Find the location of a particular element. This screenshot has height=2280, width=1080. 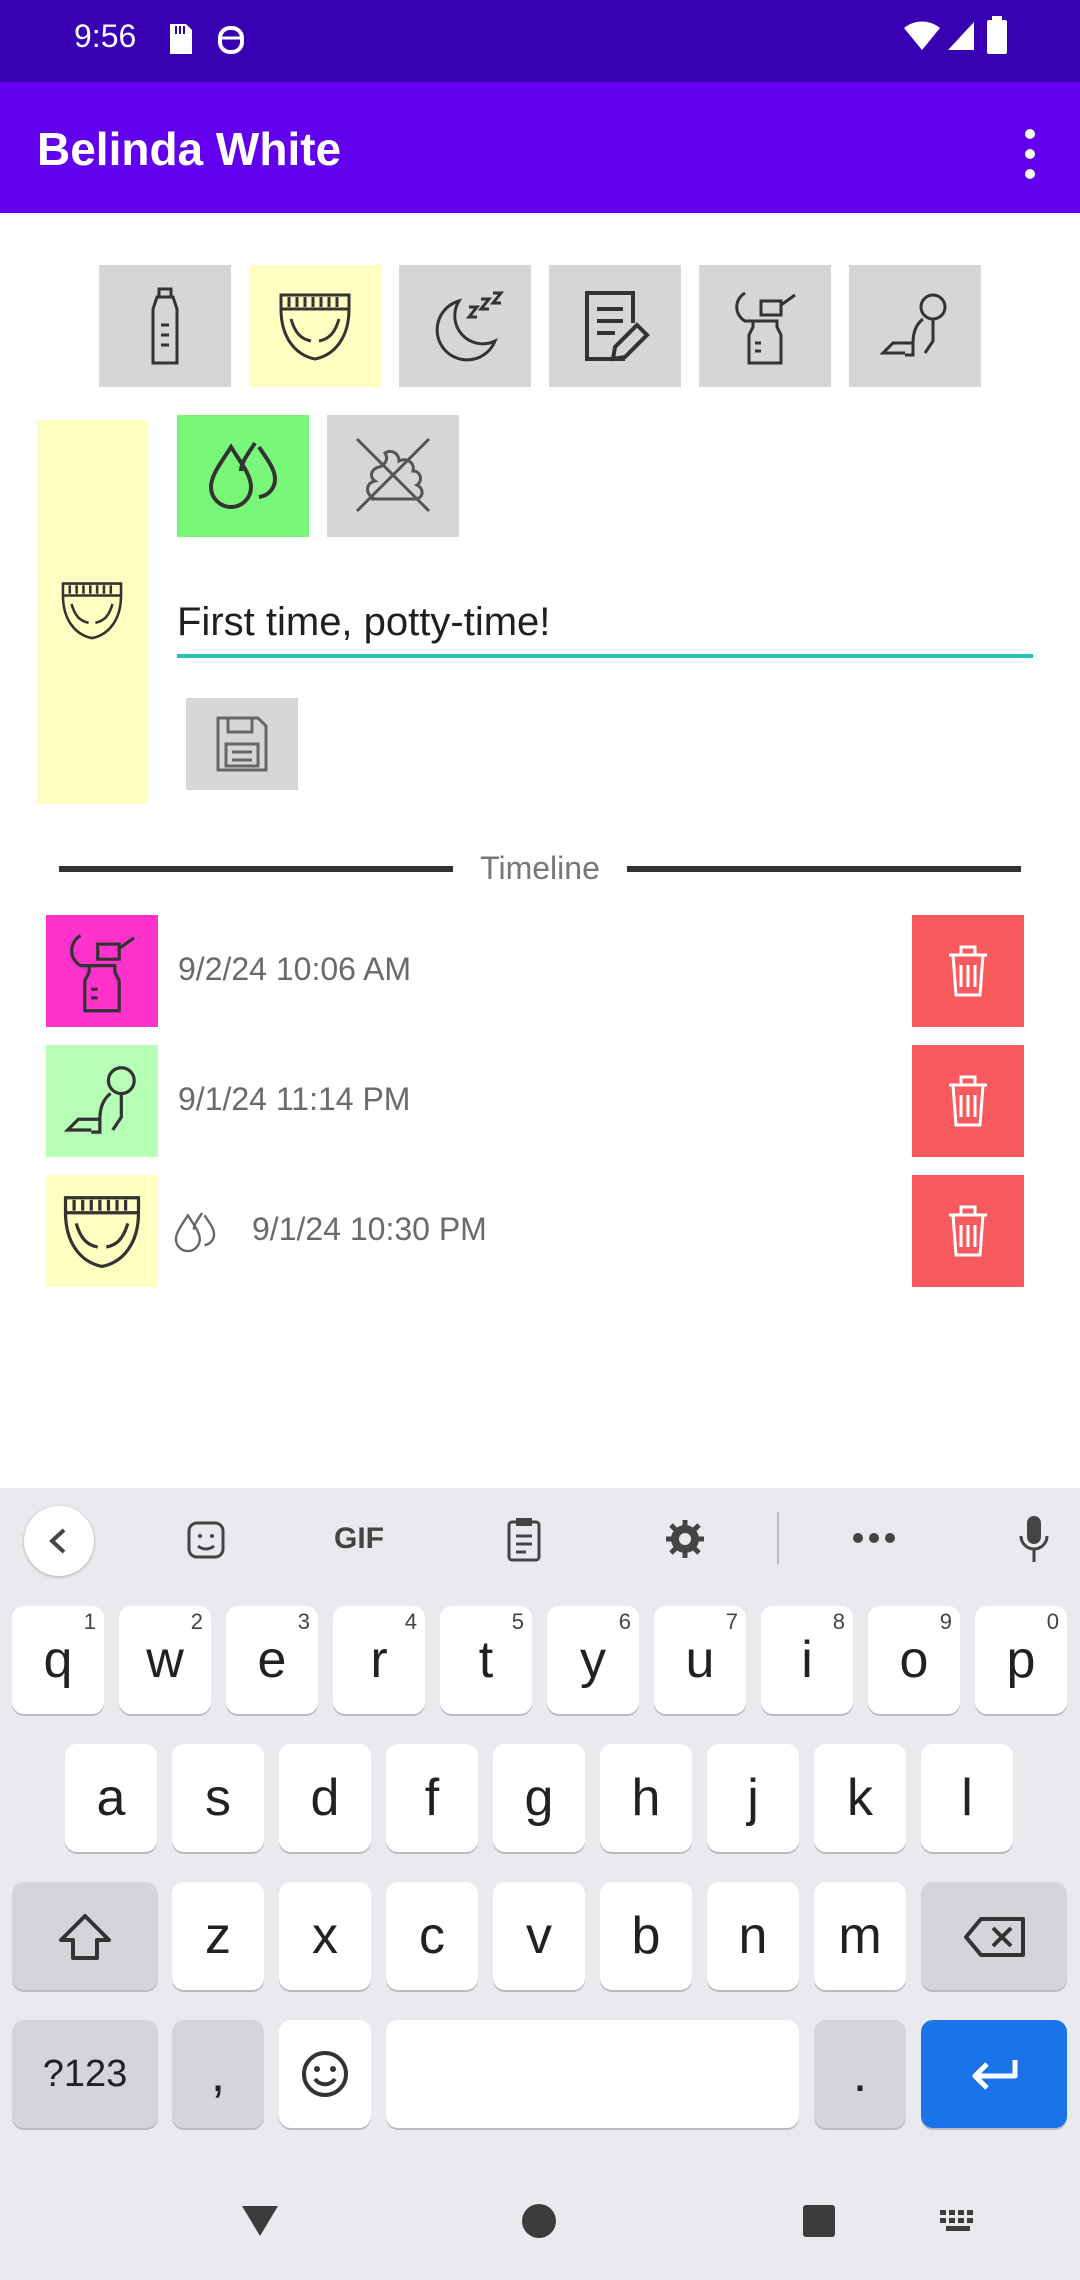

gif-button: GIF is located at coordinates (359, 1539).